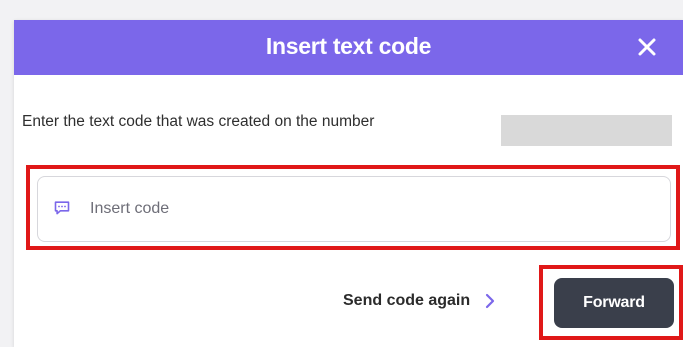 The width and height of the screenshot is (683, 347). I want to click on chevron-right-icon, so click(490, 301).